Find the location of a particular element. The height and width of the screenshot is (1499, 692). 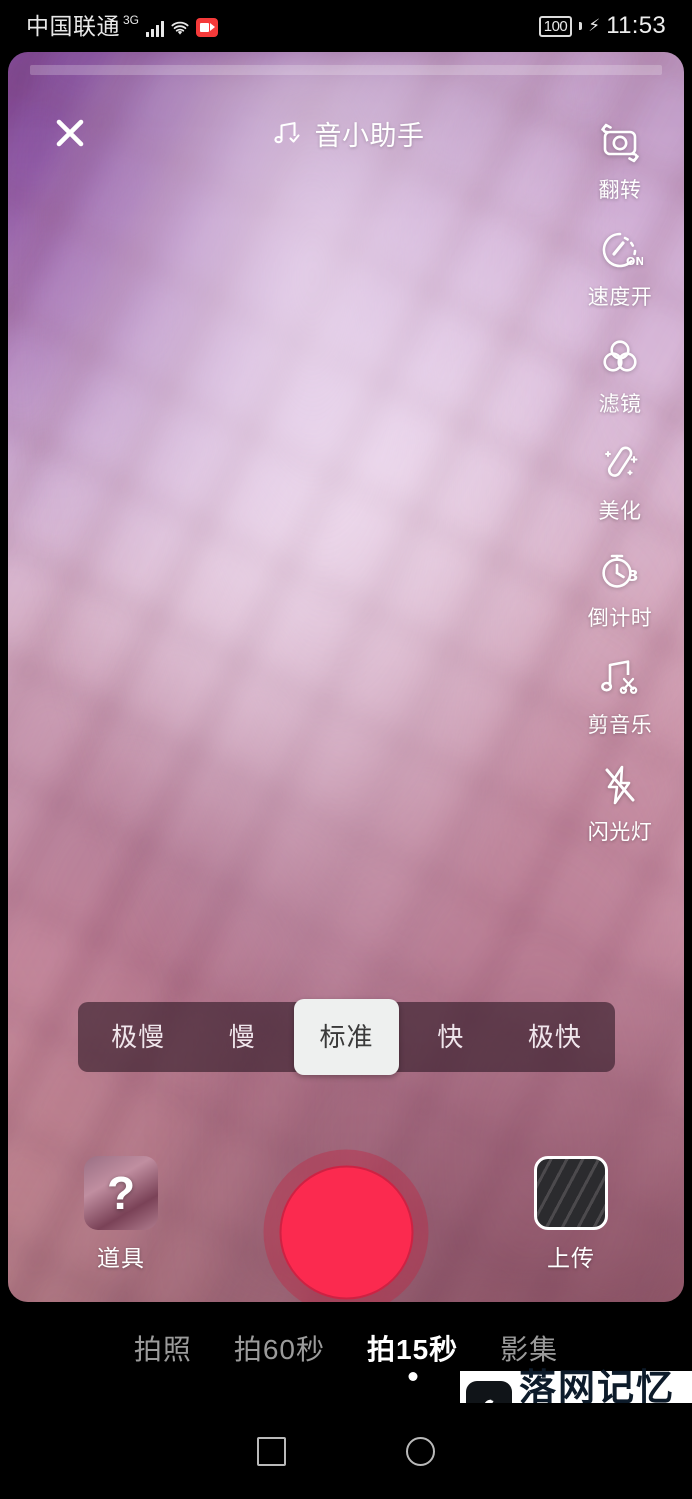

tool-filter: 滤镜 is located at coordinates (620, 375).